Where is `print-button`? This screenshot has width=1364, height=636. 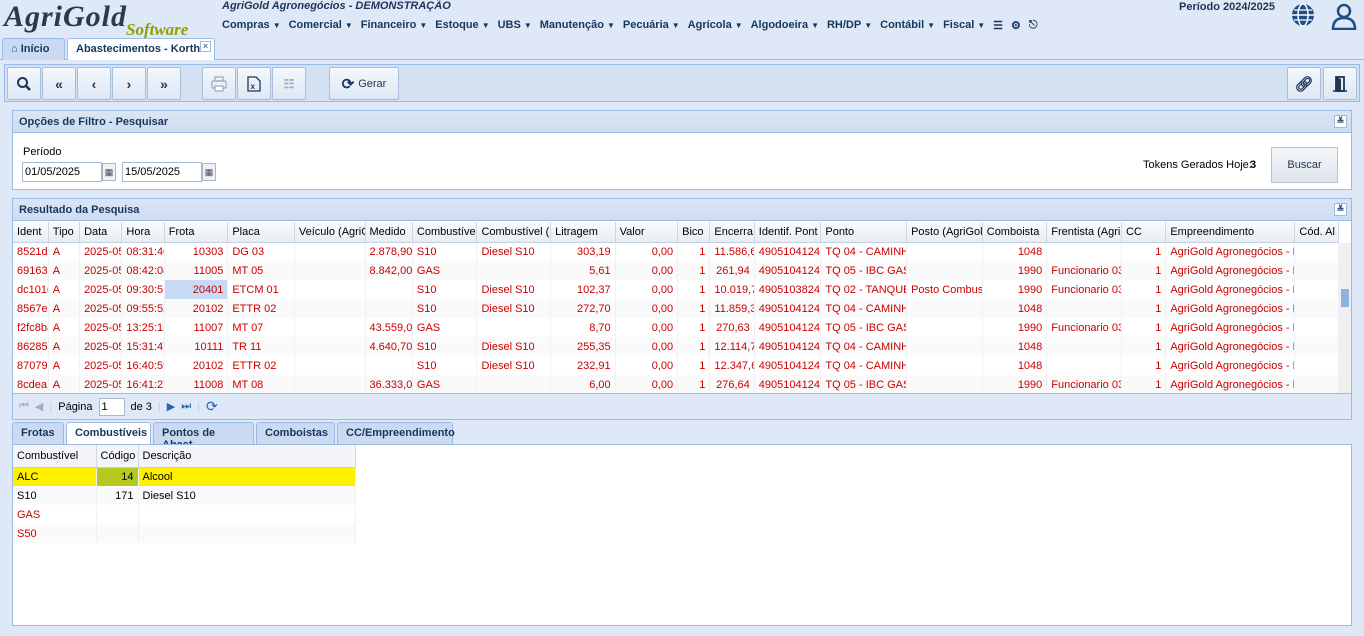
print-button is located at coordinates (219, 83).